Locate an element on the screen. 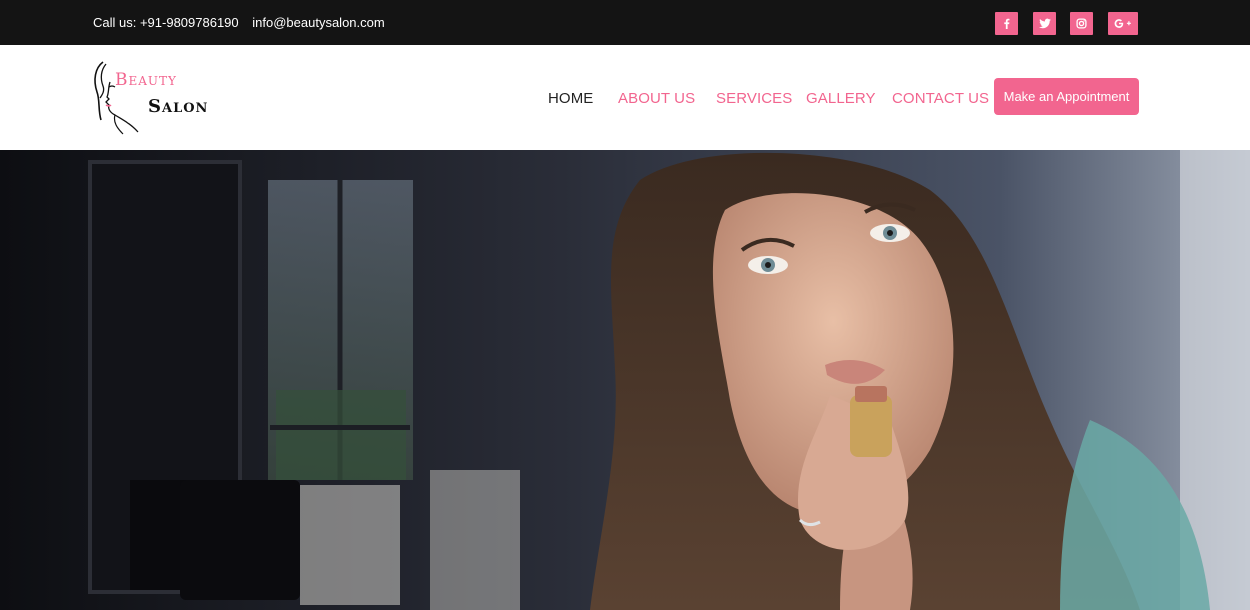 This screenshot has width=1250, height=610. logo: Beauty Salon is located at coordinates (155, 97).